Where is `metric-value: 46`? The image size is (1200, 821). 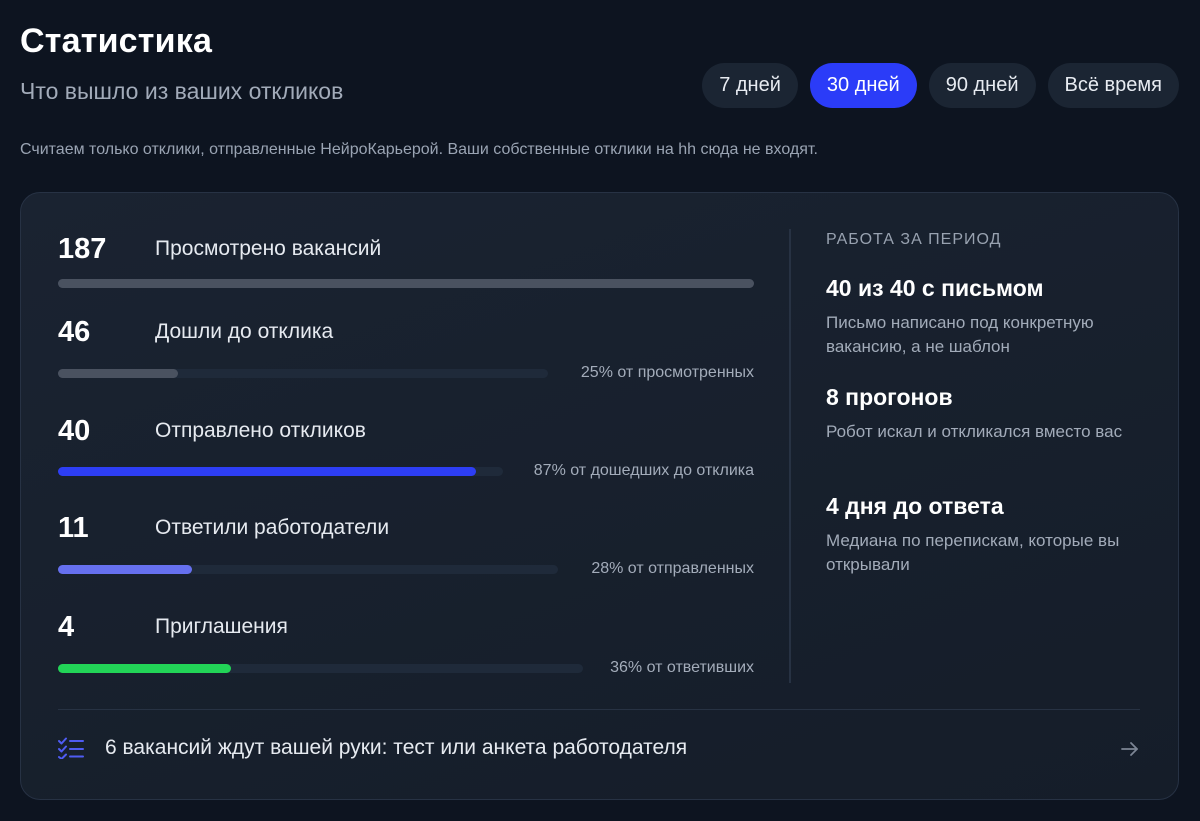
metric-value: 46 is located at coordinates (74, 332).